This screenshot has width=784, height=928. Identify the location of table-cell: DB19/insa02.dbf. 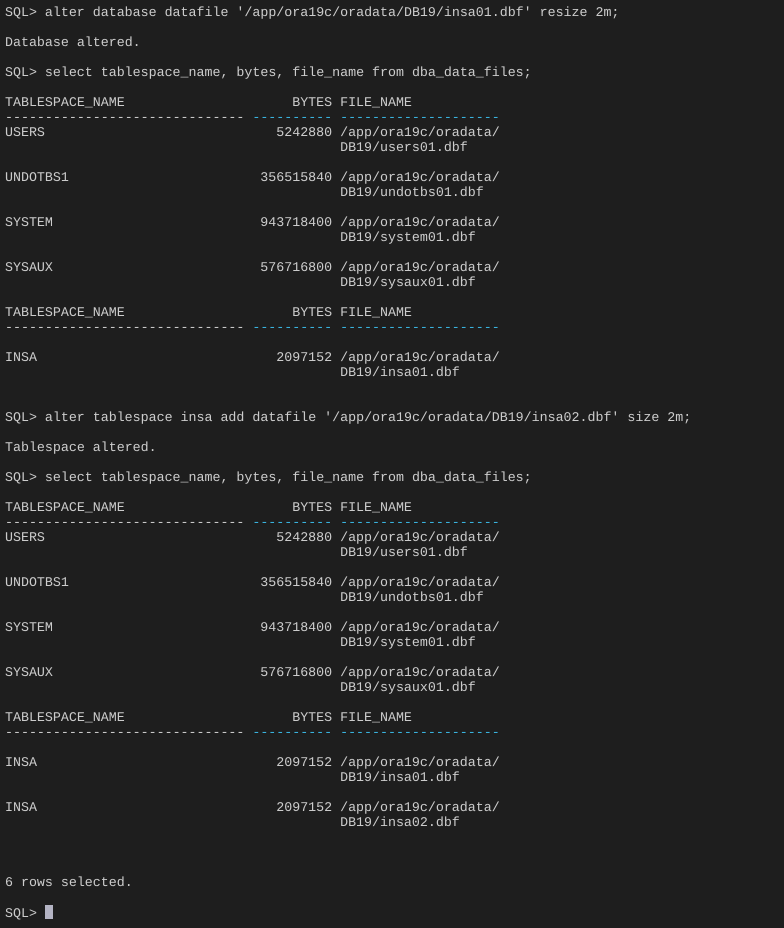
(400, 822).